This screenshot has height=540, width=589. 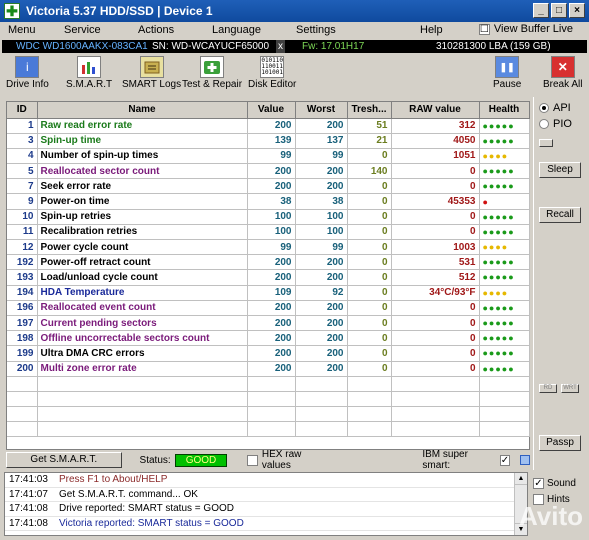 I want to click on sound-label: Sound, so click(x=561, y=483).